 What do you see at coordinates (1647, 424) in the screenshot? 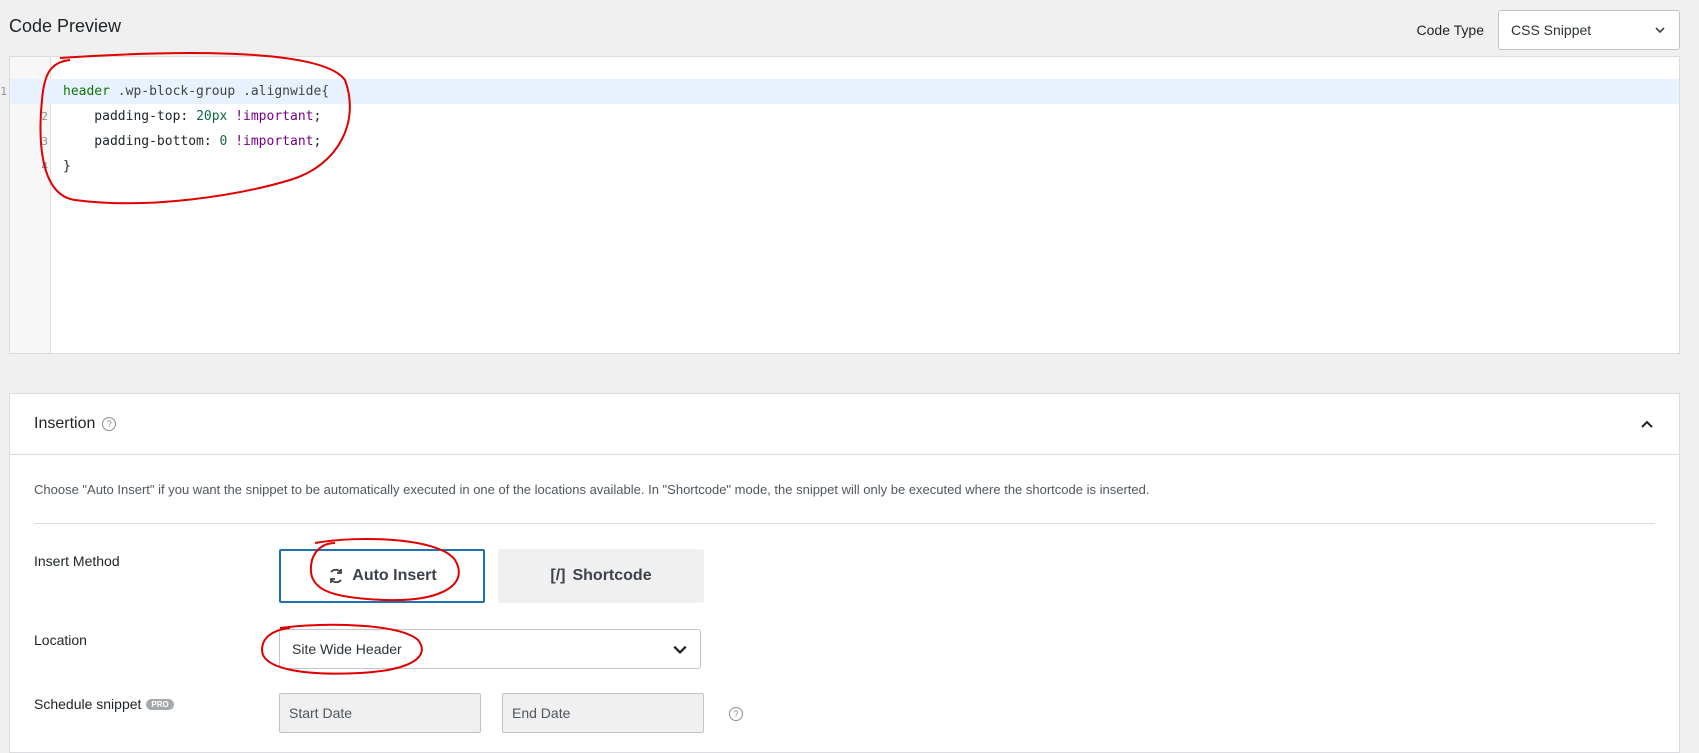
I see `chevron-up-icon` at bounding box center [1647, 424].